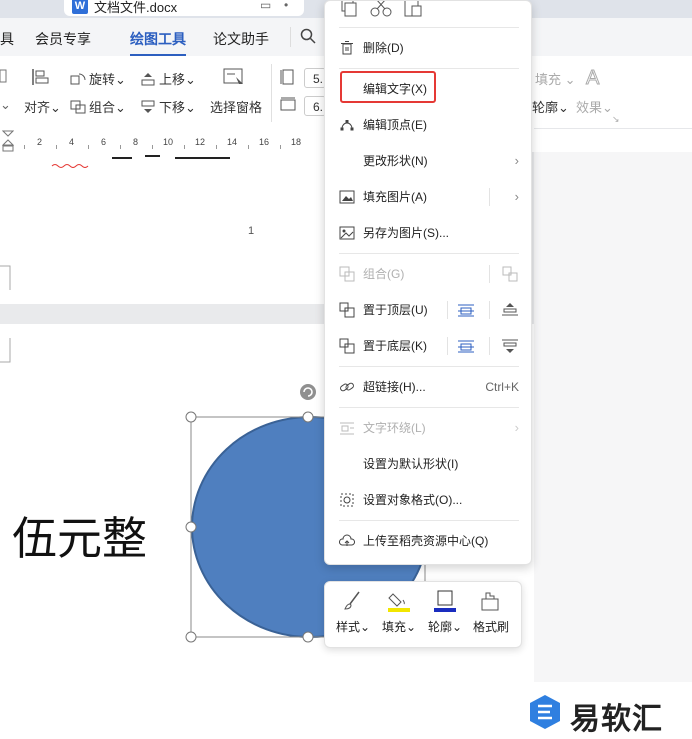 The height and width of the screenshot is (739, 692). What do you see at coordinates (42, 106) in the screenshot?
I see `align-button: 对齐⌄` at bounding box center [42, 106].